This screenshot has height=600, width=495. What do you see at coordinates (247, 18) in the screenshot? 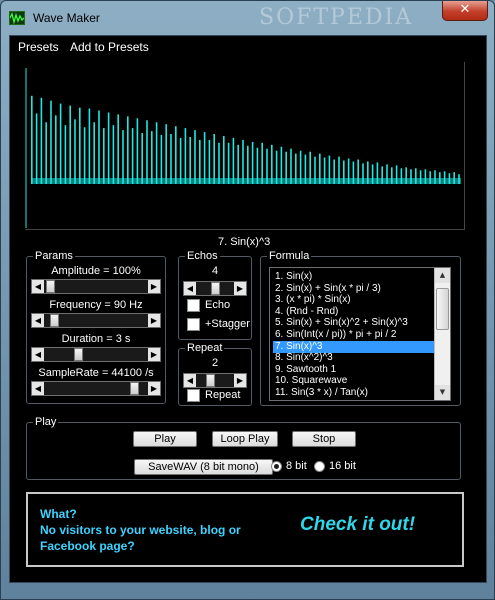
I see `title-bar: Wave Maker SOFTPEDIA ✕` at bounding box center [247, 18].